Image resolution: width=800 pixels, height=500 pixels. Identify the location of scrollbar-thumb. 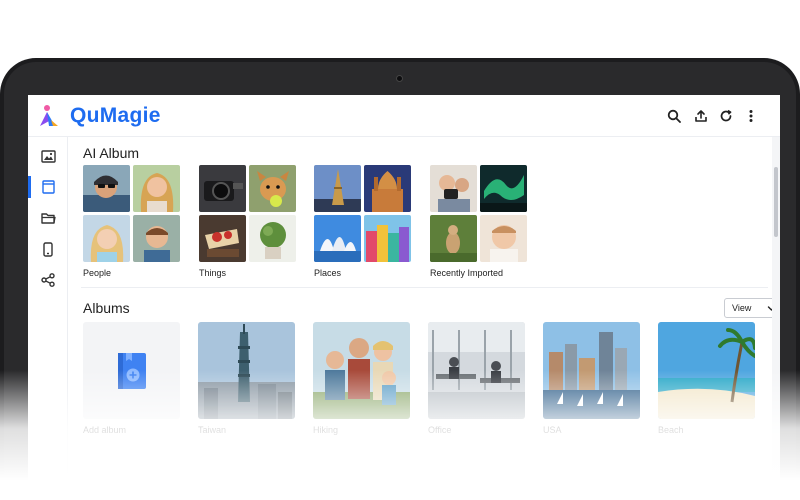
(776, 202).